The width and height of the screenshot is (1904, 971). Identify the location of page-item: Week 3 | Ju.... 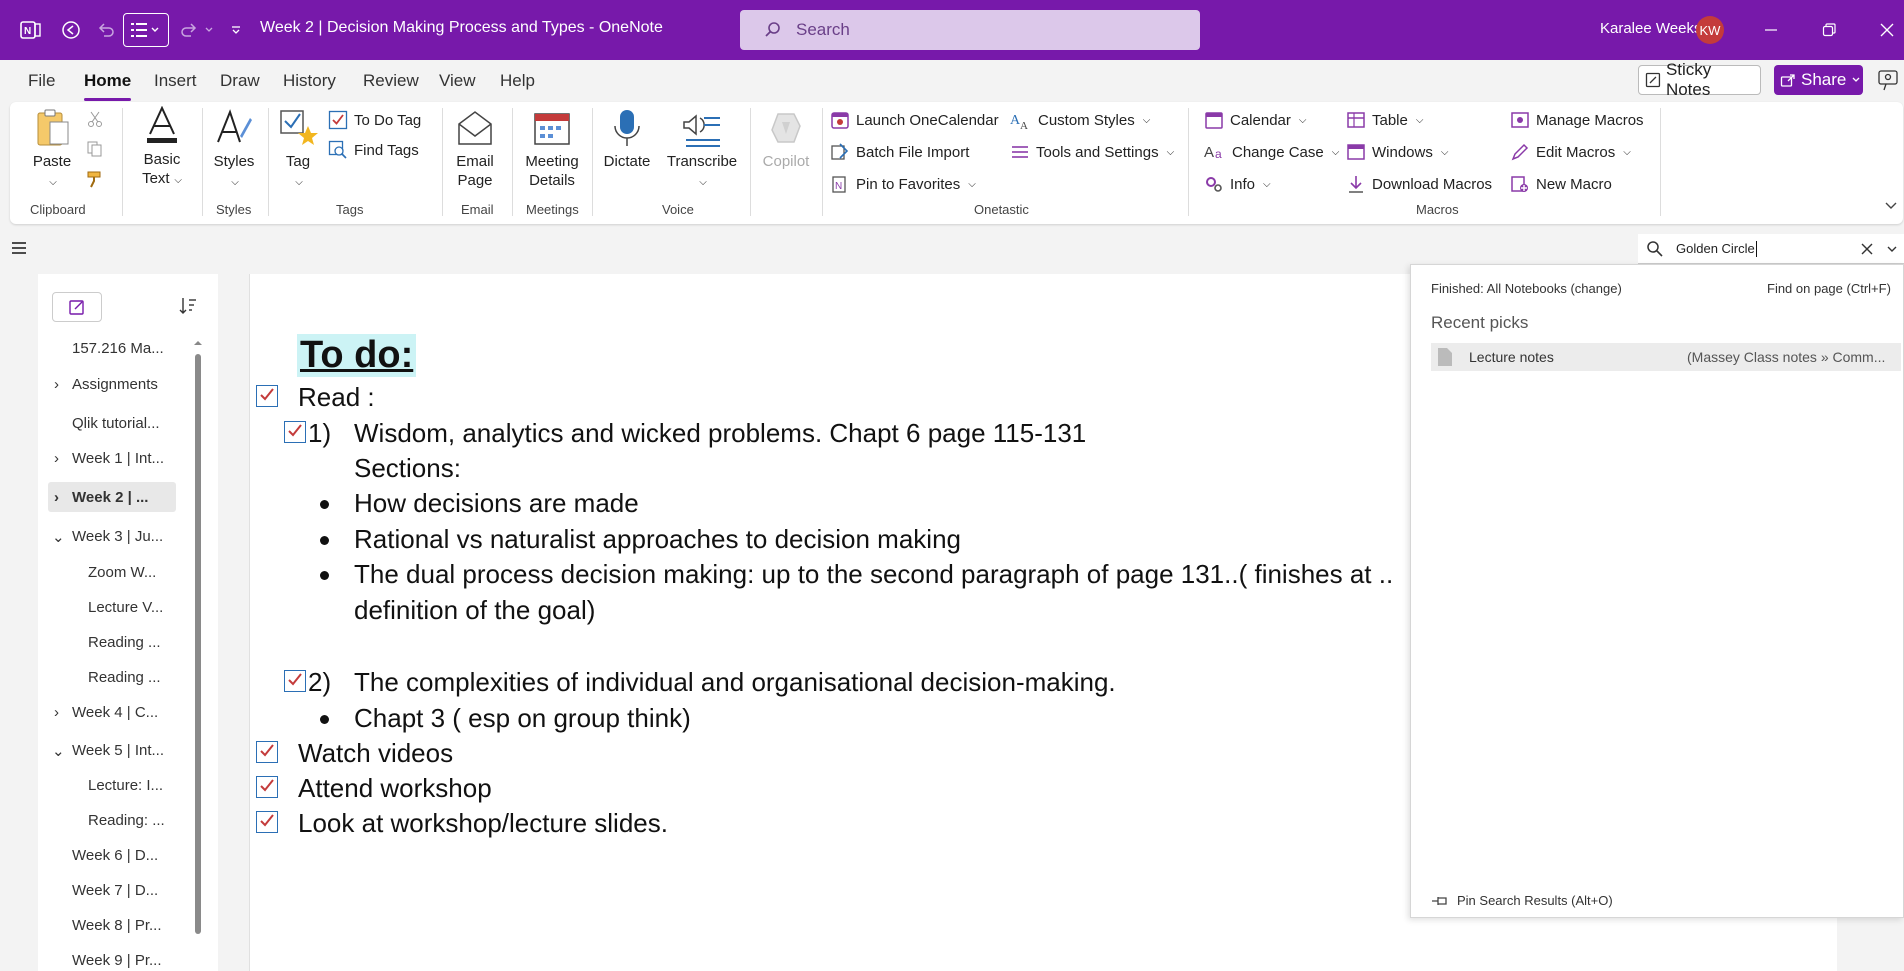
(117, 536).